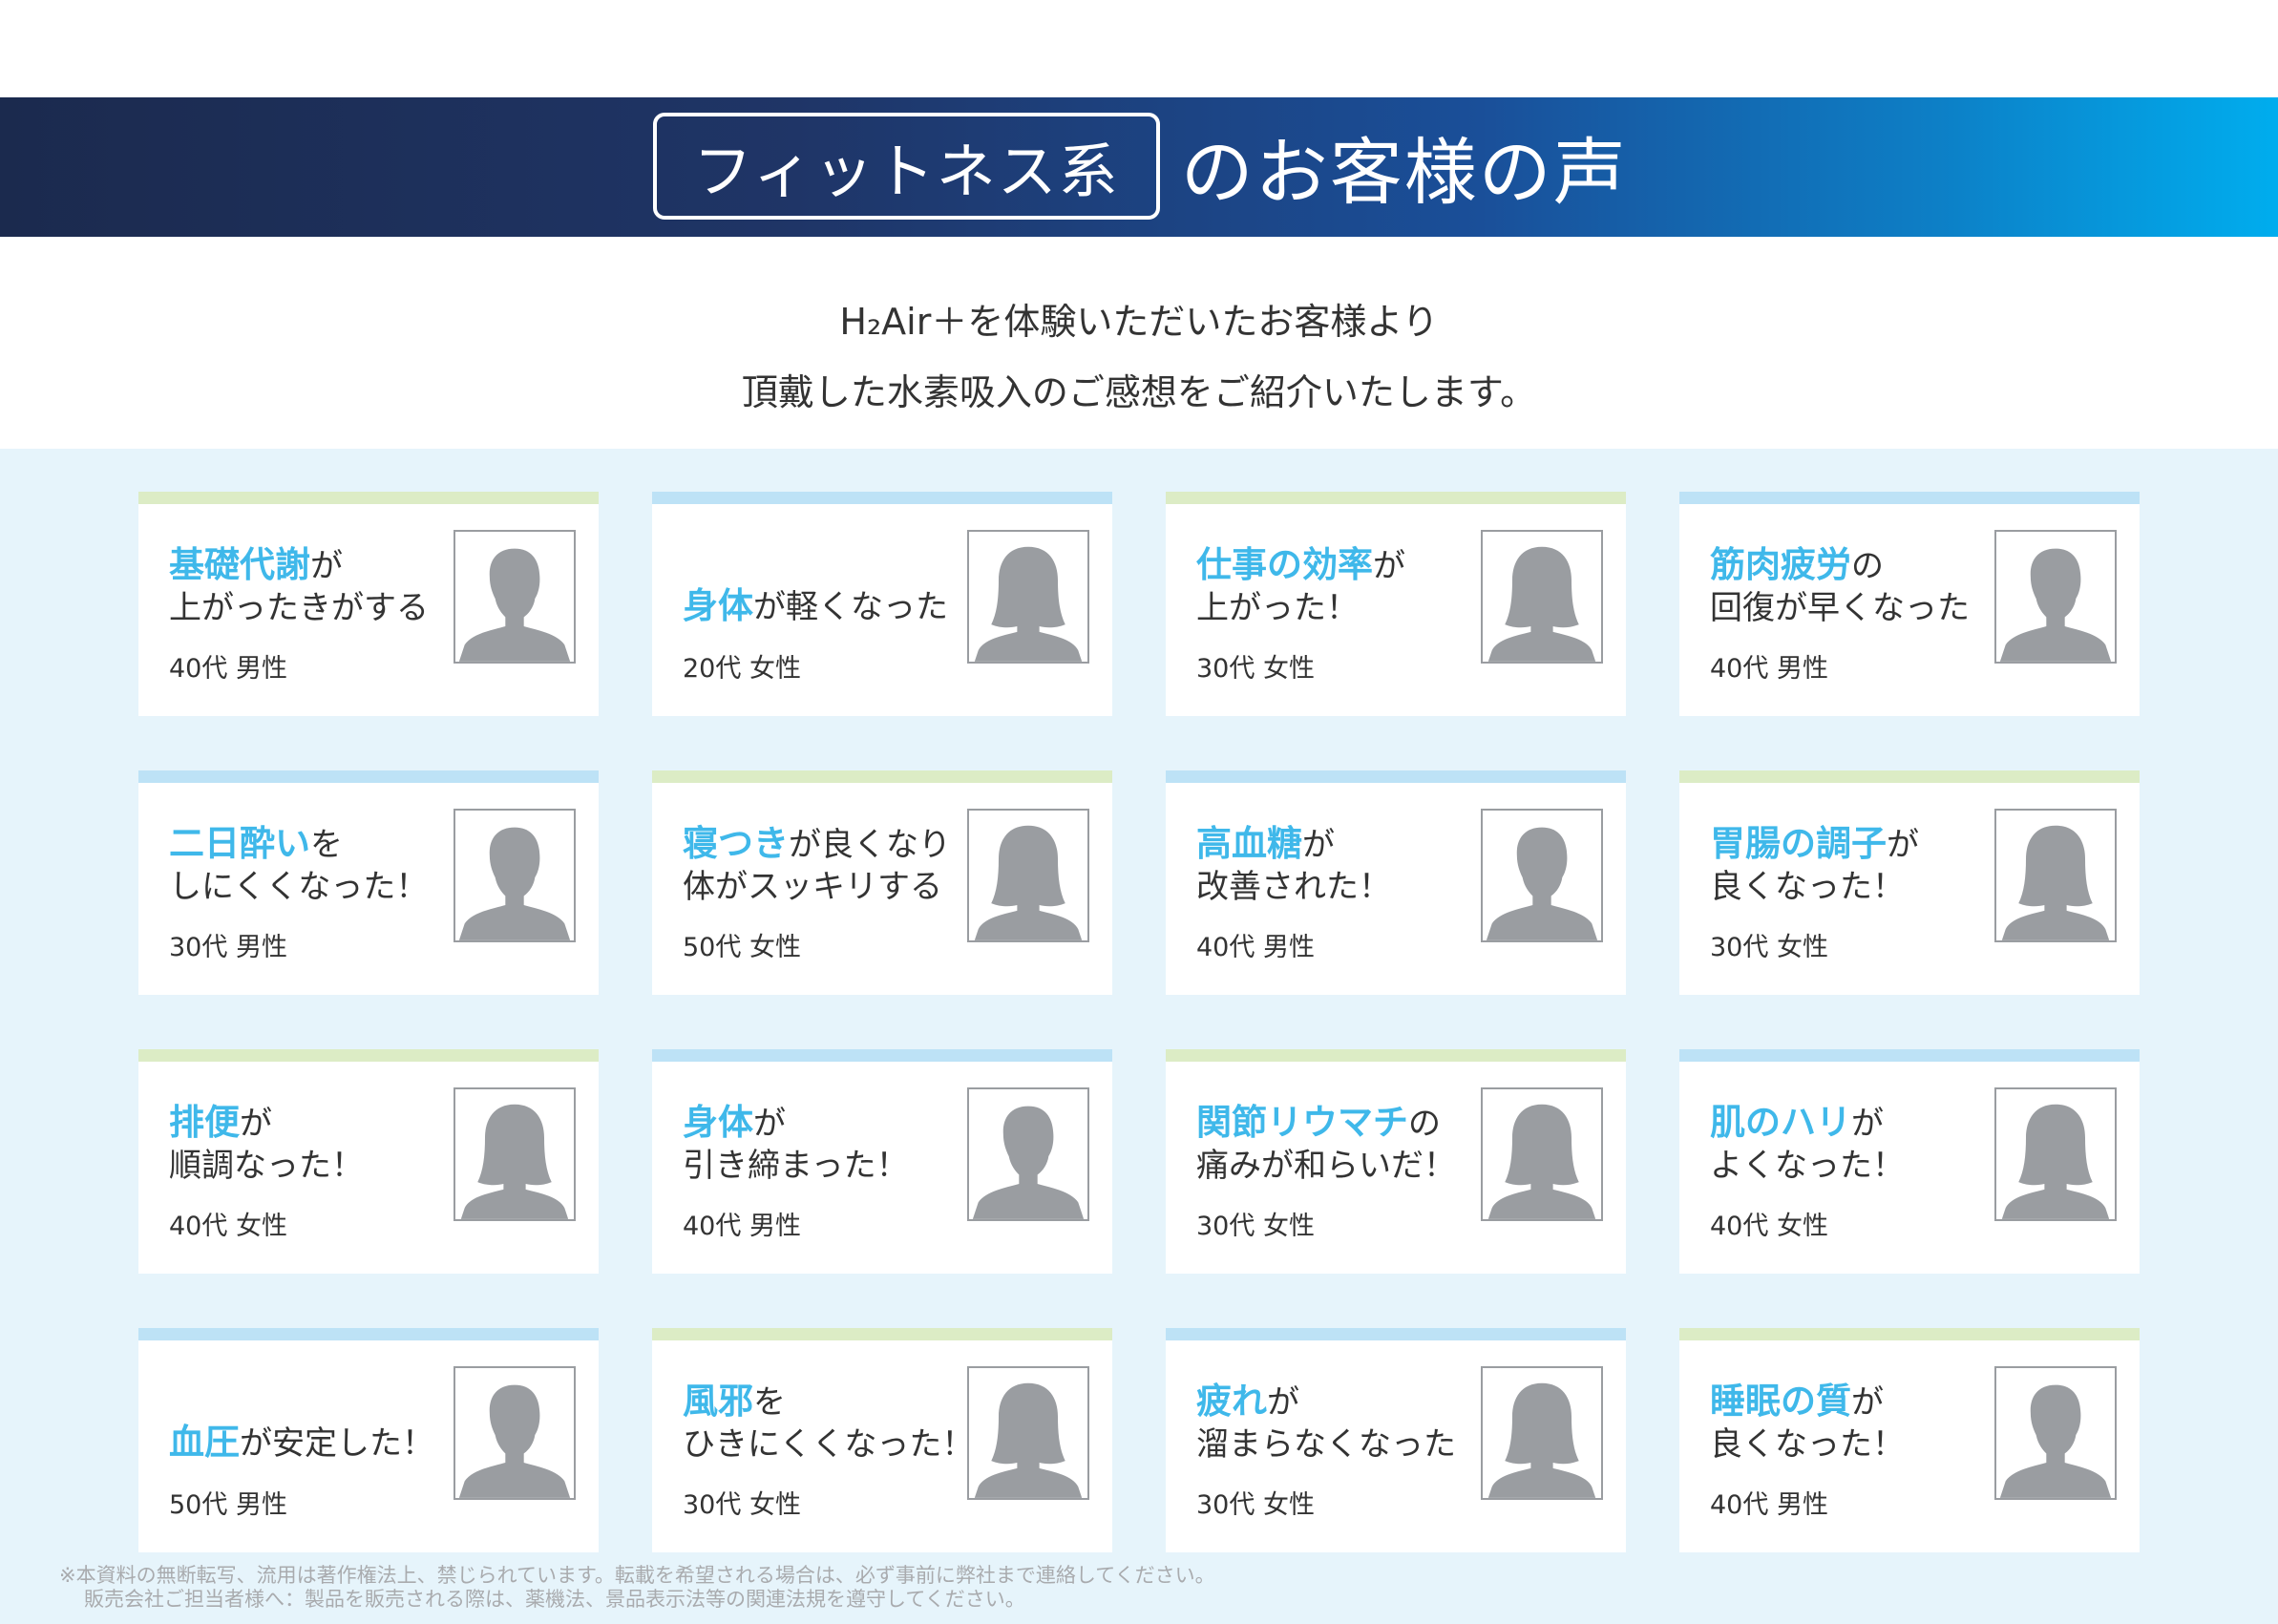 The image size is (2278, 1624). I want to click on comment-line-2: 上がった！, so click(1277, 608).